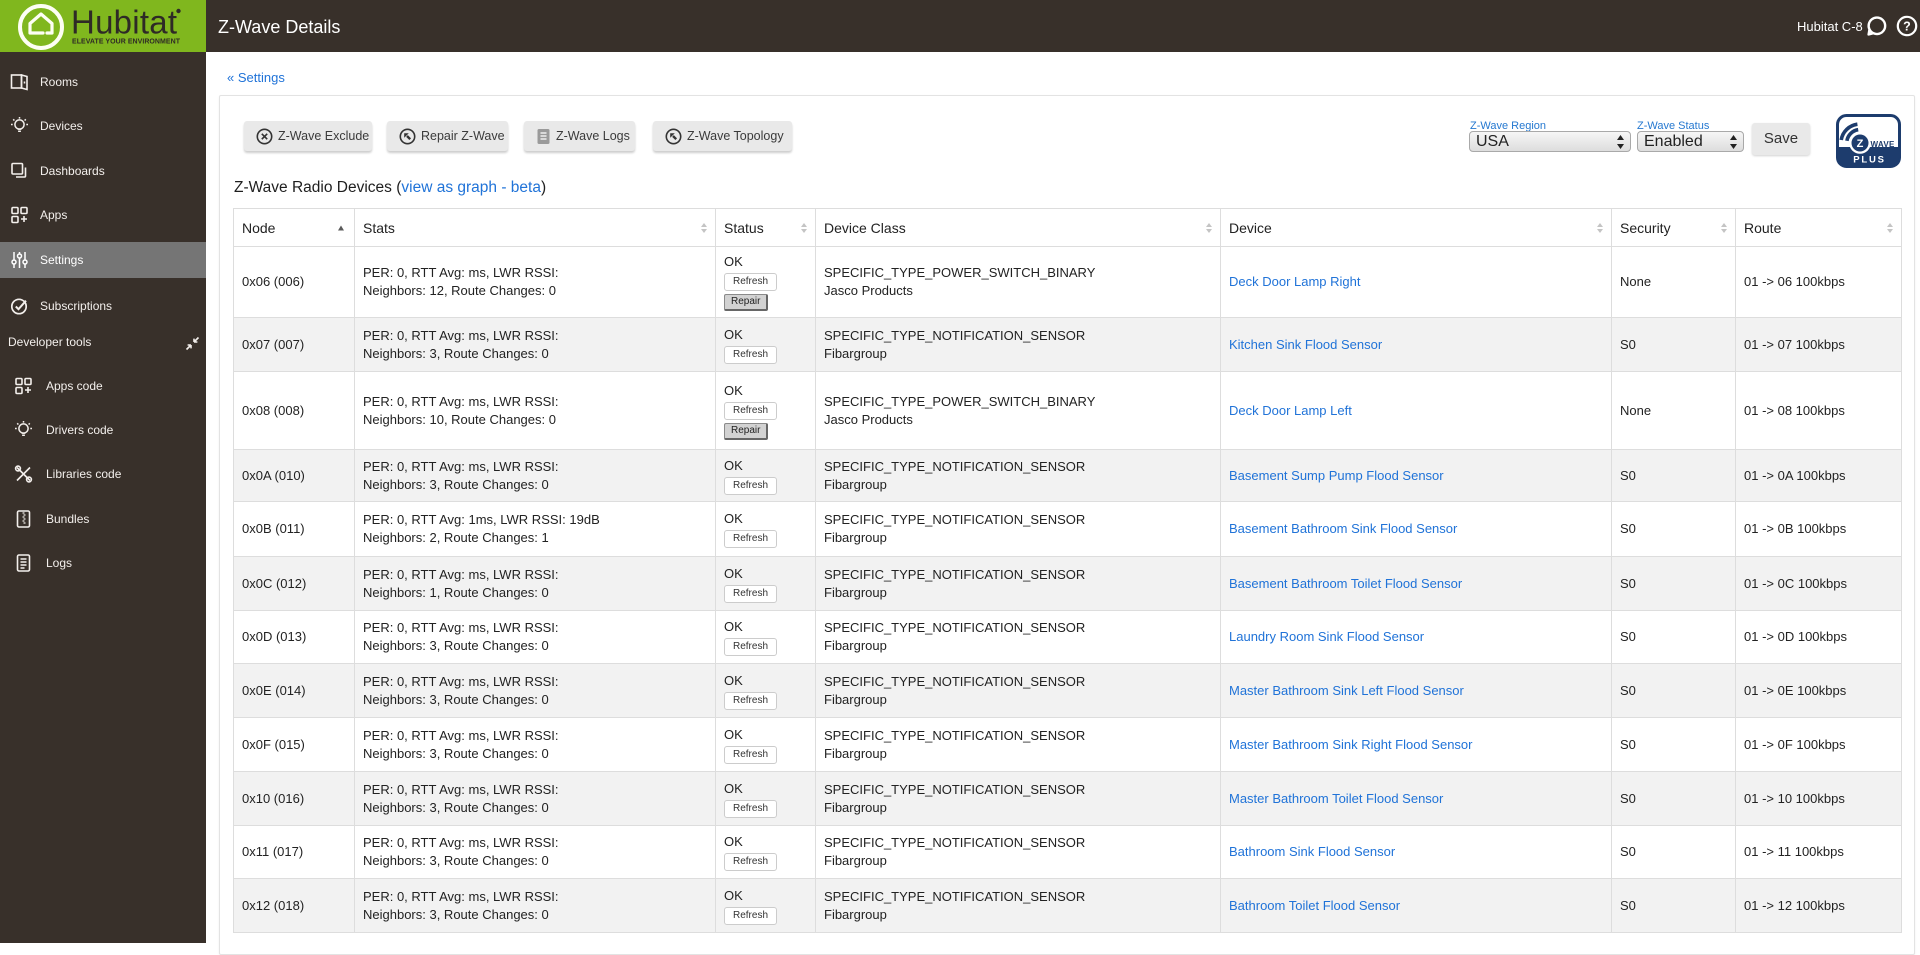 The height and width of the screenshot is (955, 1920). What do you see at coordinates (1869, 160) in the screenshot?
I see `svg-text: PLUS` at bounding box center [1869, 160].